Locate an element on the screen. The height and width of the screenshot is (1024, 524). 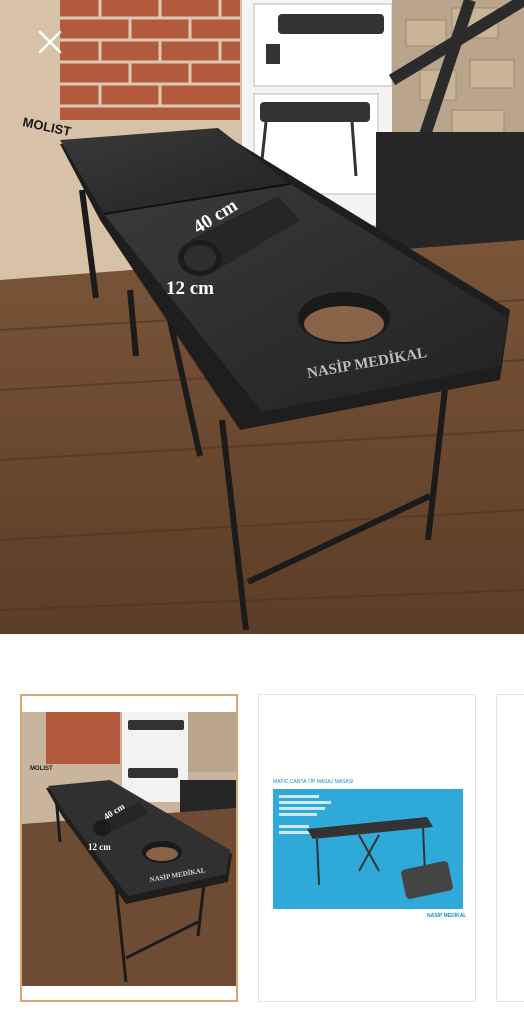
thumb-heading: MAFIC CANTA TİP MASAJ MASASI is located at coordinates (313, 781).